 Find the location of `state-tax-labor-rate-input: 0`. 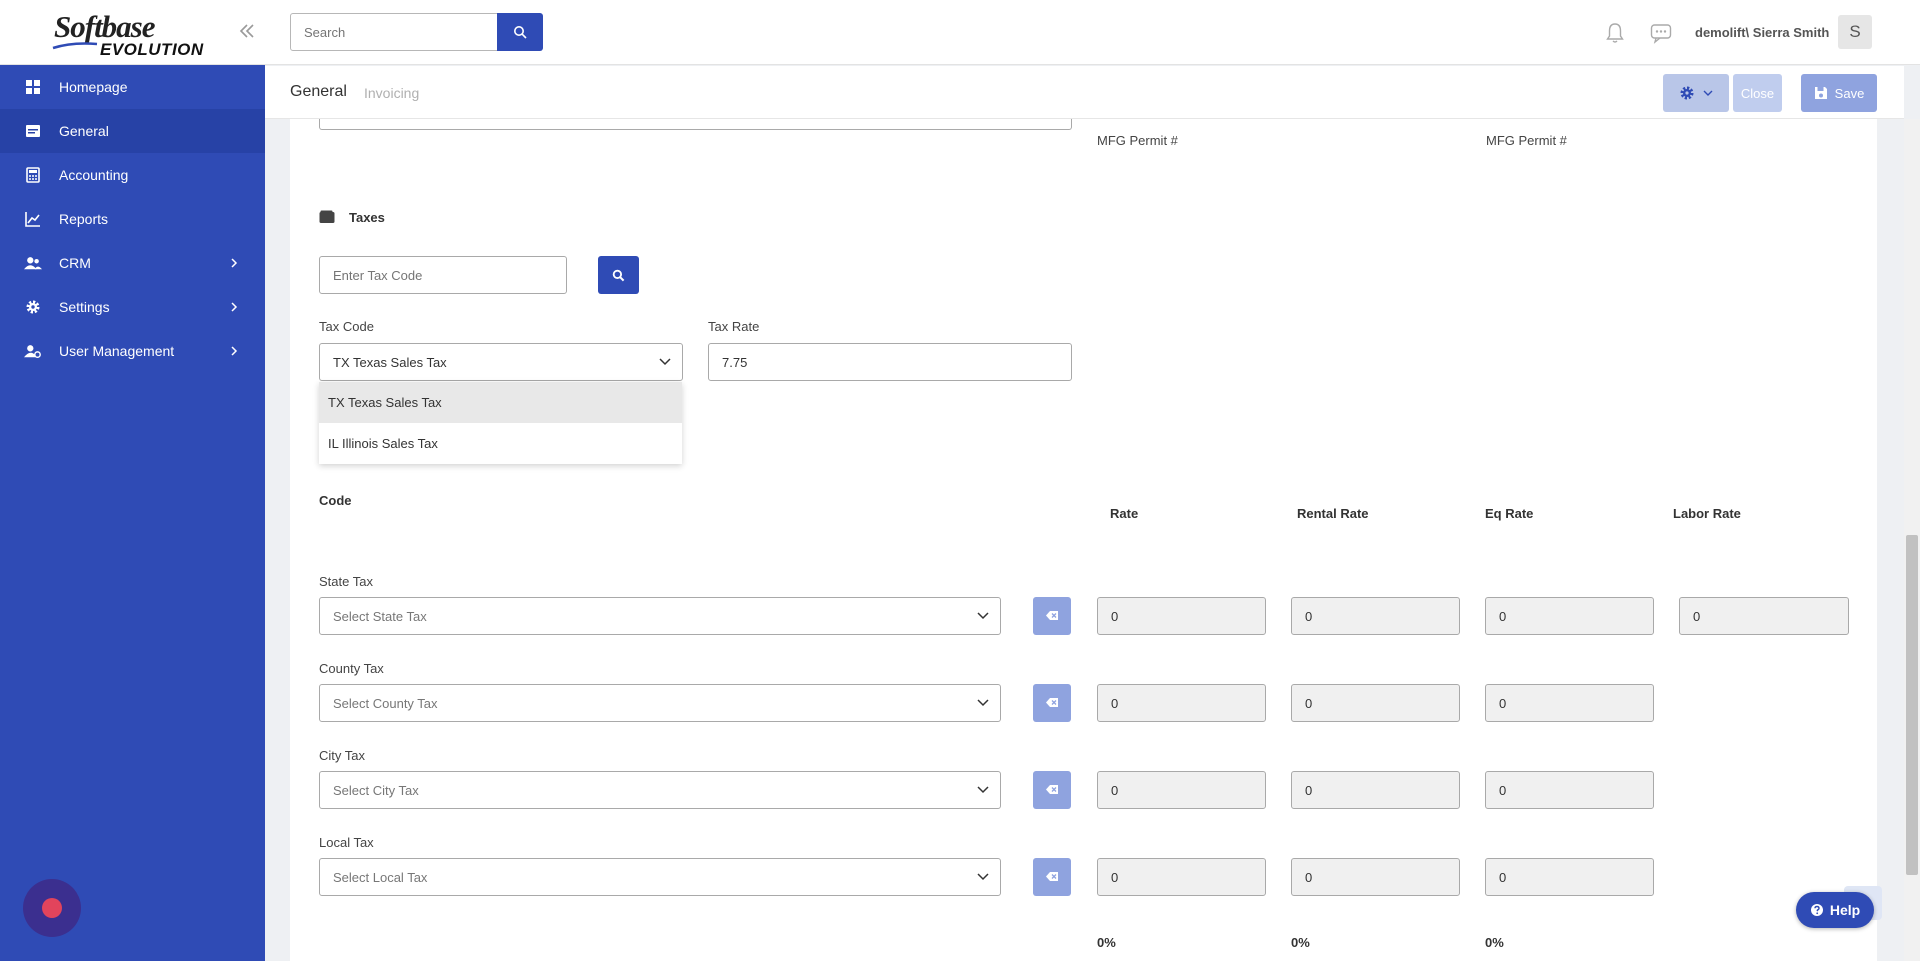

state-tax-labor-rate-input: 0 is located at coordinates (1764, 616).